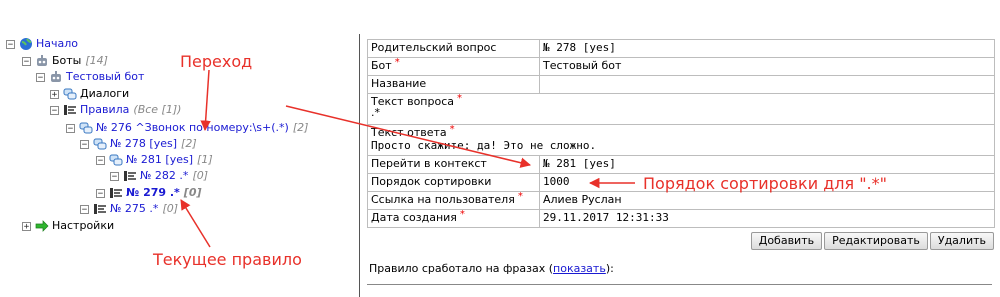  What do you see at coordinates (227, 259) in the screenshot?
I see `annotation-current-rule: Текущее правило` at bounding box center [227, 259].